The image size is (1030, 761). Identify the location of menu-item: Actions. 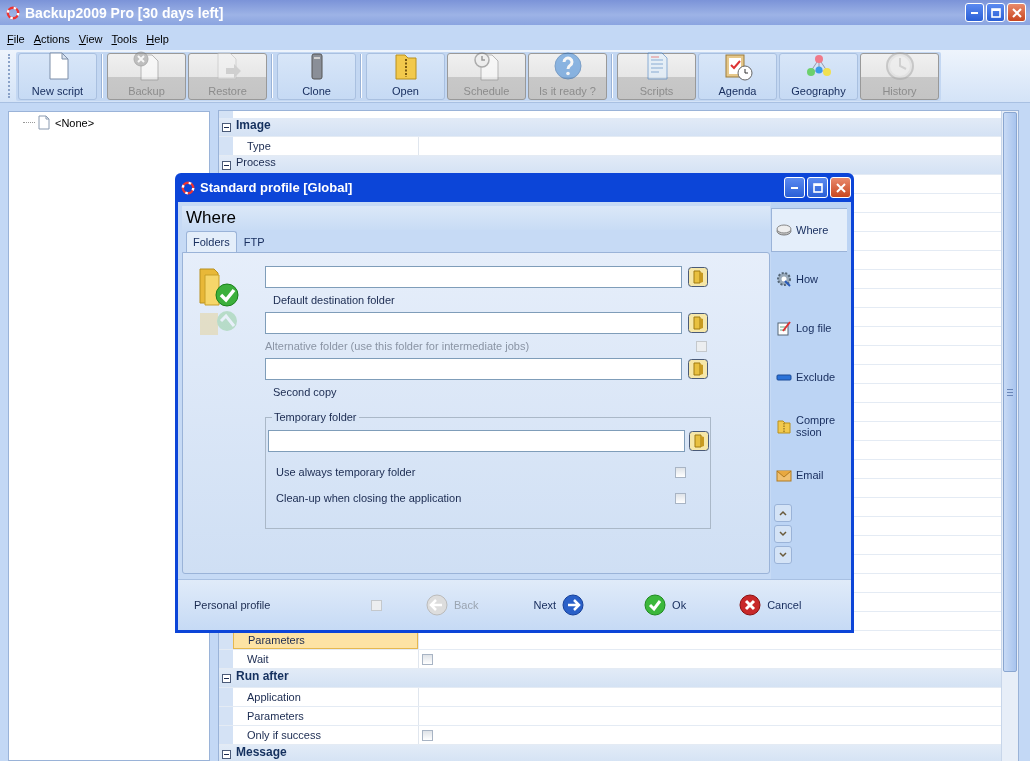
(51, 39).